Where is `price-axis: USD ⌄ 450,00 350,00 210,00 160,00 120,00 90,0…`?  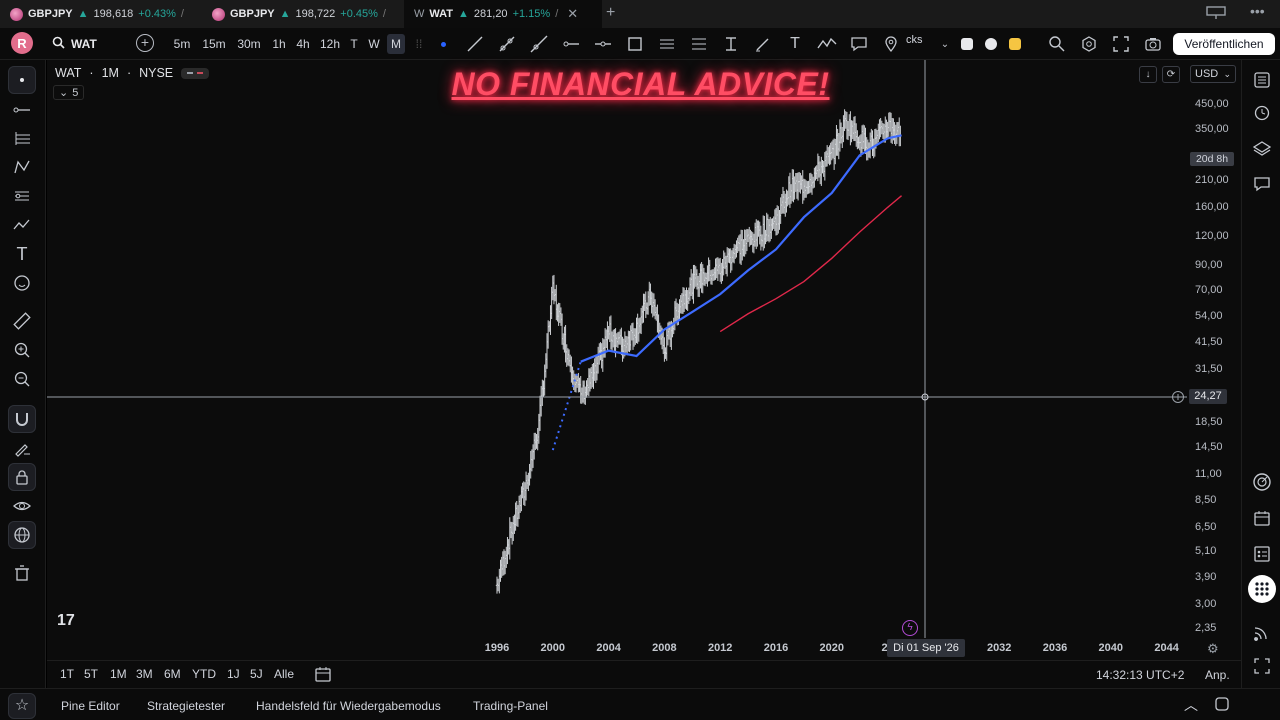 price-axis: USD ⌄ 450,00 350,00 210,00 160,00 120,00 90,0… is located at coordinates (1214, 349).